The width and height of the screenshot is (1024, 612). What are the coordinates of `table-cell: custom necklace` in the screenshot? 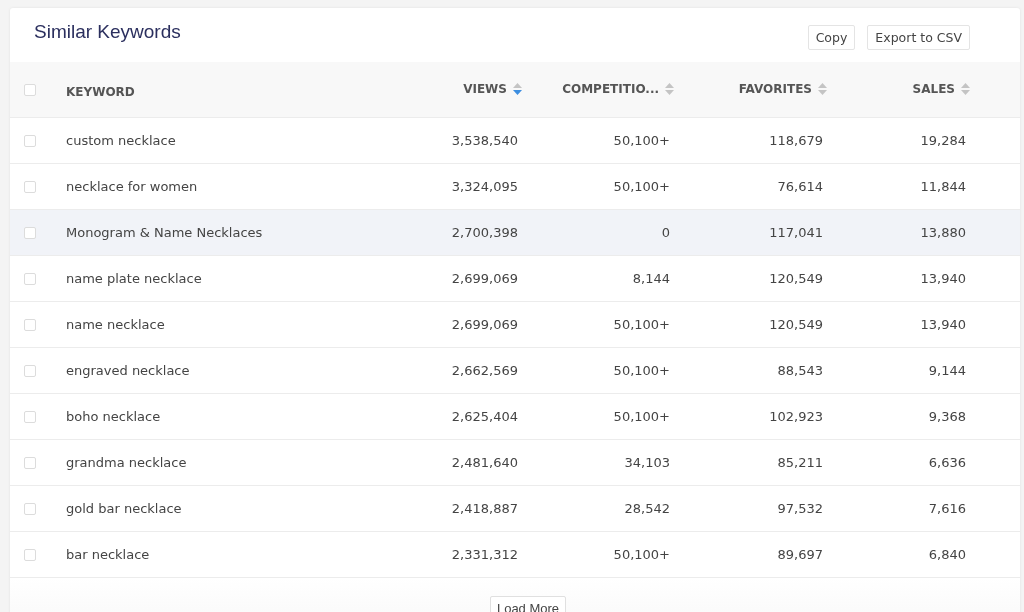 It's located at (121, 140).